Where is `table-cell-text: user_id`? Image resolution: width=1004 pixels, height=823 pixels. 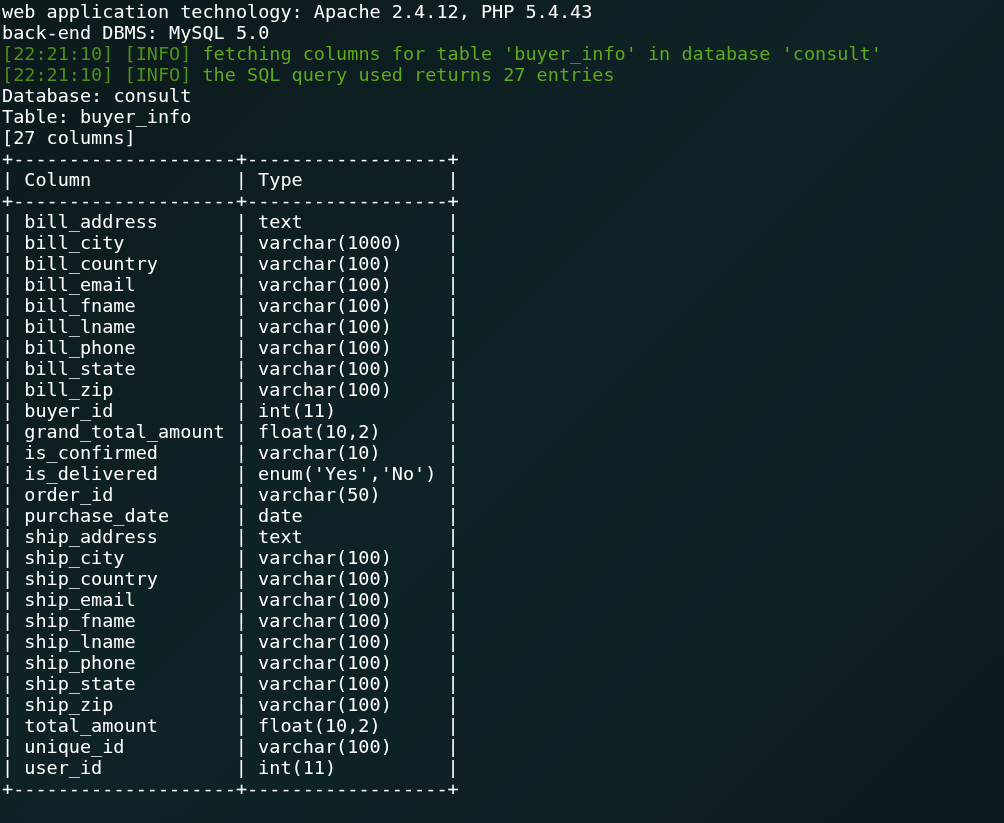
table-cell-text: user_id is located at coordinates (64, 767).